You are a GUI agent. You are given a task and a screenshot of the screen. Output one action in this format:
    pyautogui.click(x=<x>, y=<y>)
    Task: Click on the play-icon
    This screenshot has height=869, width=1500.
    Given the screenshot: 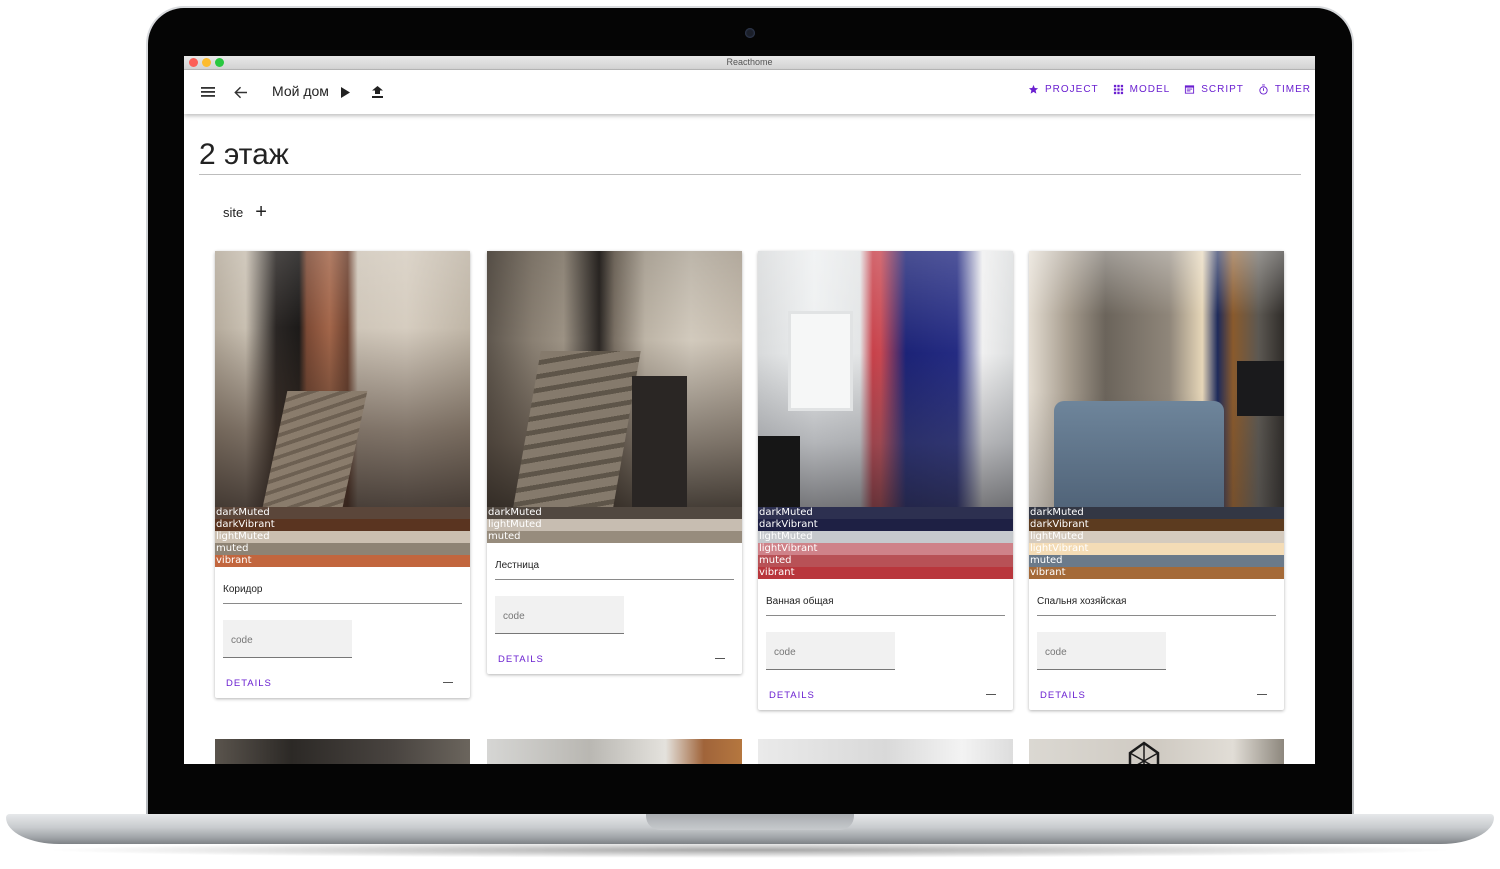 What is the action you would take?
    pyautogui.click(x=345, y=92)
    